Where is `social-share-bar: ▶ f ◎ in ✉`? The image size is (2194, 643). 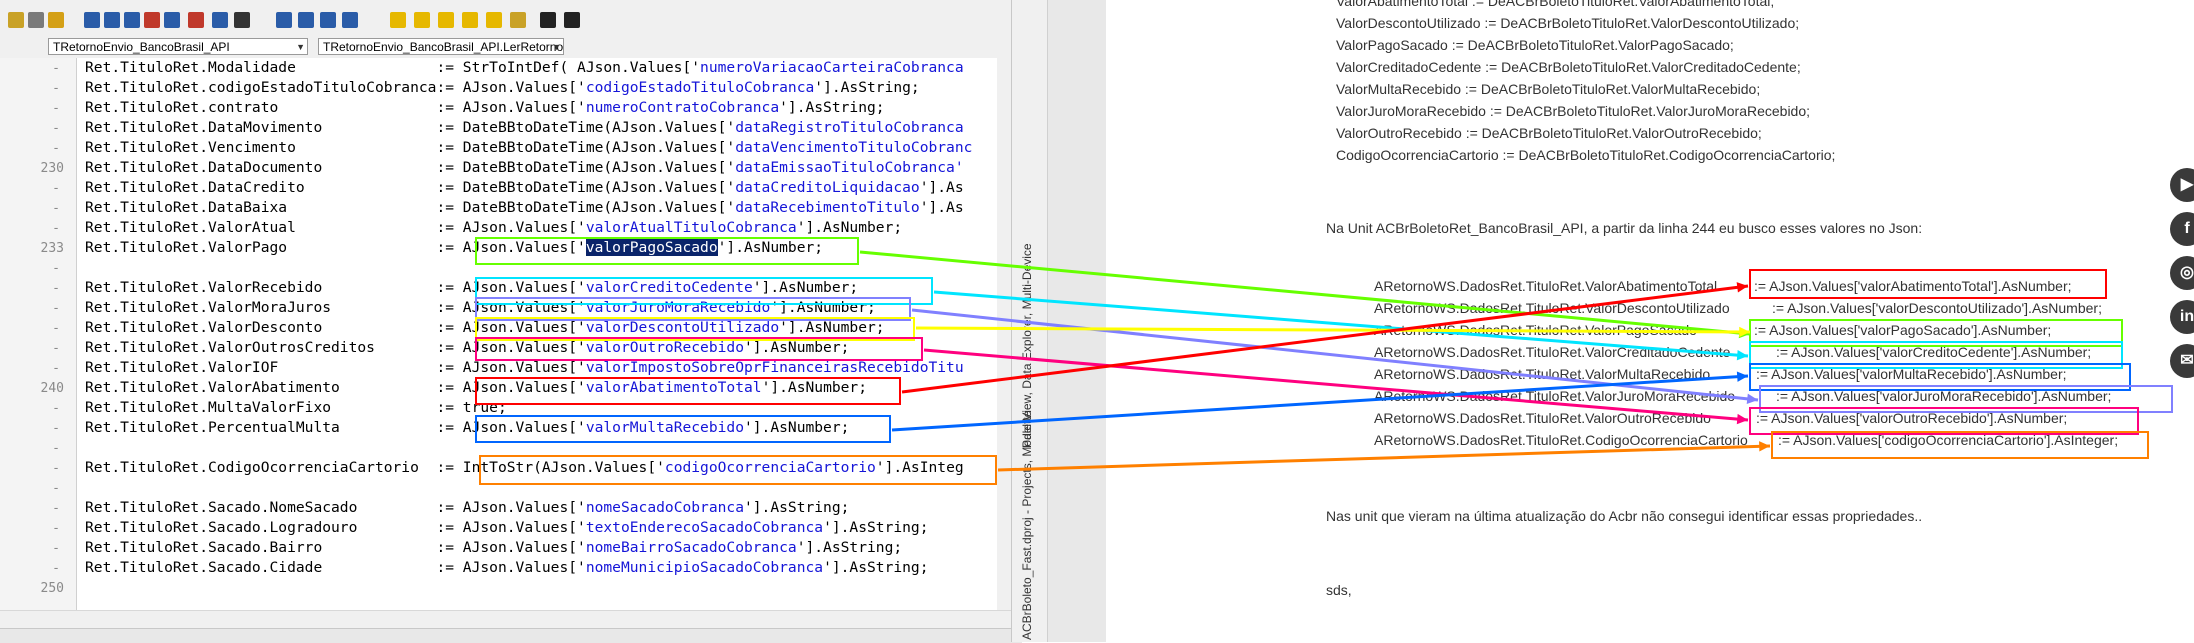 social-share-bar: ▶ f ◎ in ✉ is located at coordinates (2180, 321).